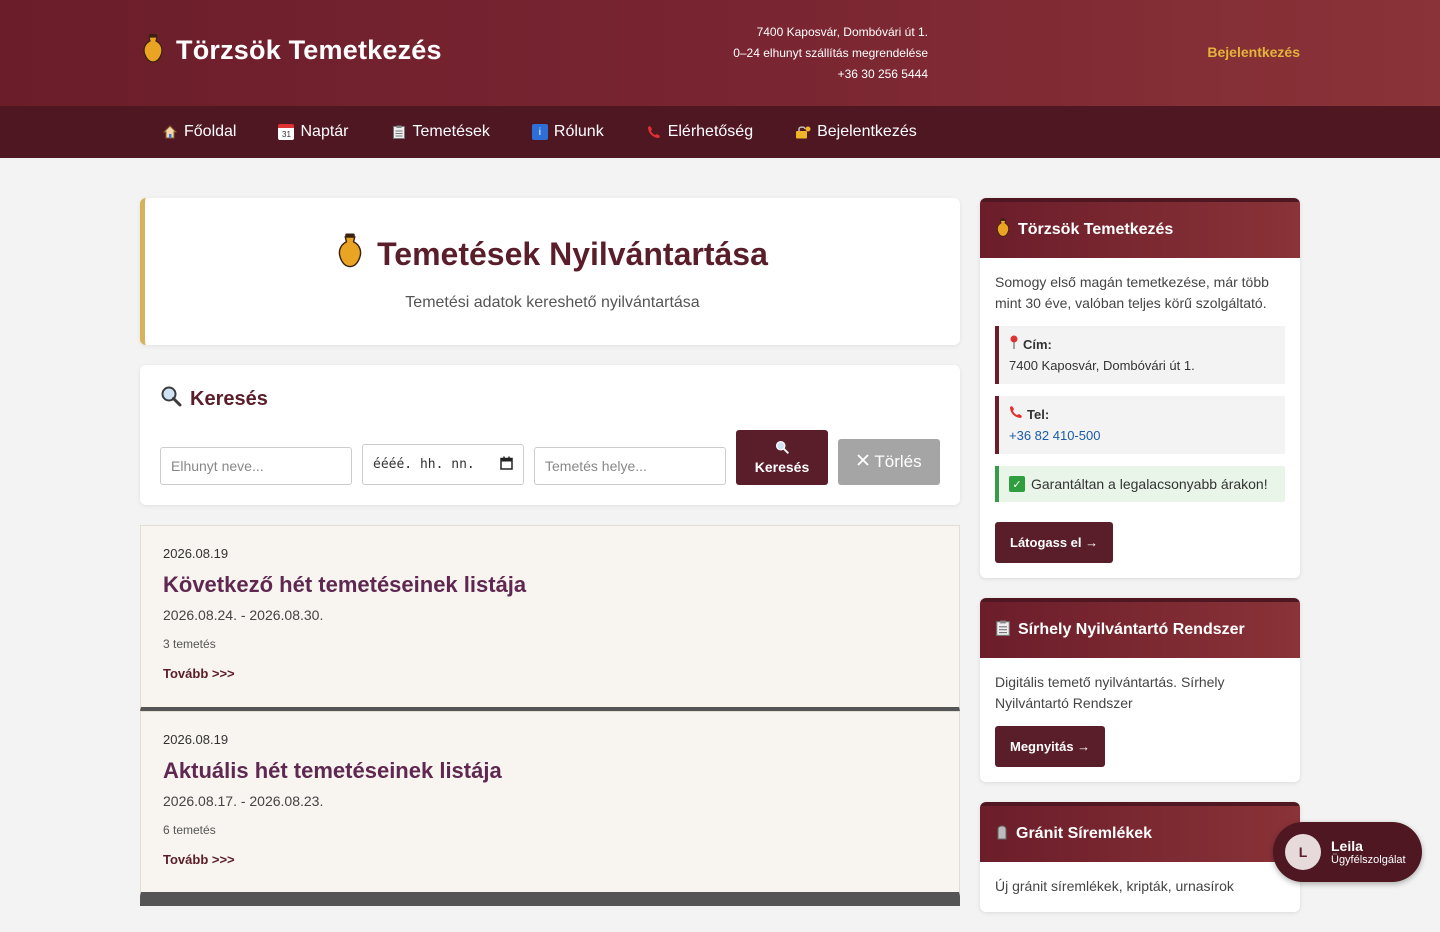 The height and width of the screenshot is (932, 1440). I want to click on nav-item-login: Bejelentkezés, so click(856, 132).